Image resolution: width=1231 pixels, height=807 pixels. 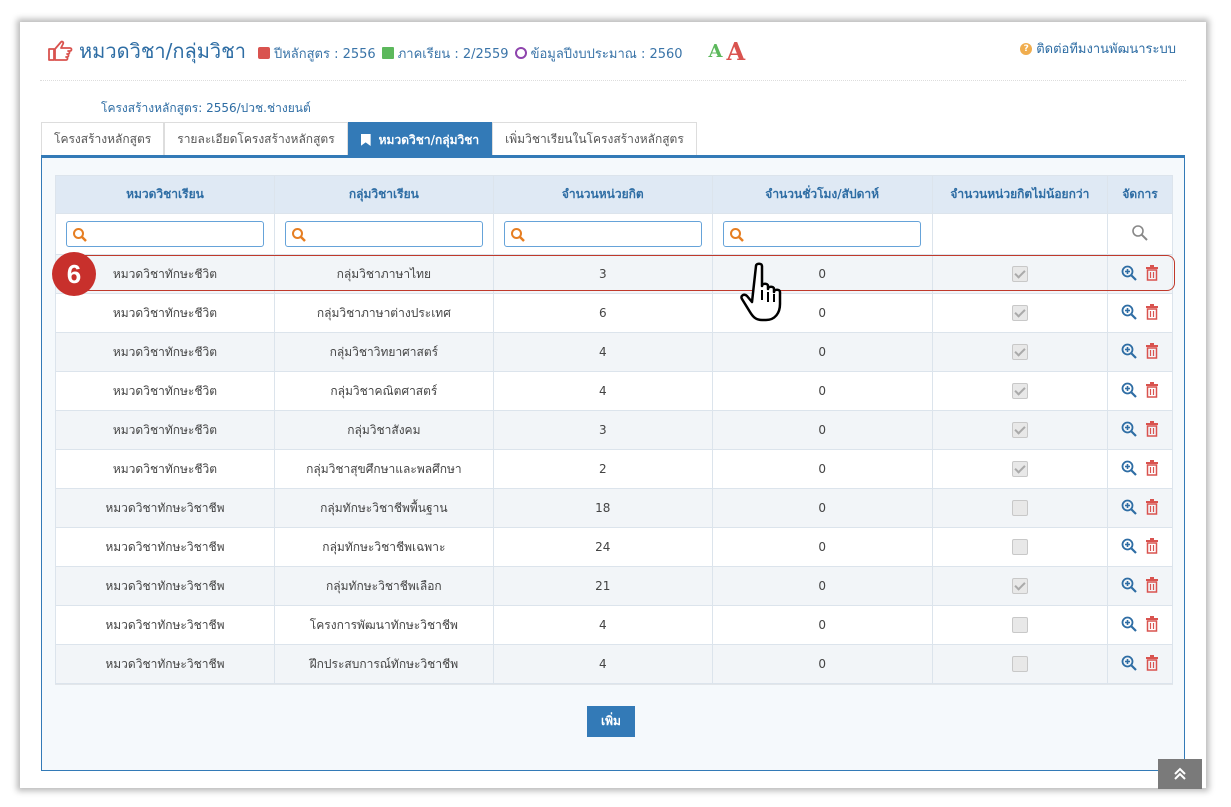 What do you see at coordinates (165, 194) in the screenshot?
I see `column-header: หมวดวิชาเรียน` at bounding box center [165, 194].